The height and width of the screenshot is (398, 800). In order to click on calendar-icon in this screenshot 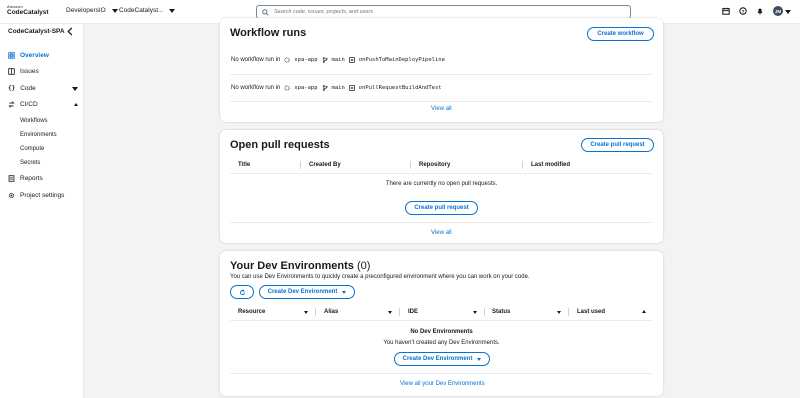, I will do `click(726, 11)`.